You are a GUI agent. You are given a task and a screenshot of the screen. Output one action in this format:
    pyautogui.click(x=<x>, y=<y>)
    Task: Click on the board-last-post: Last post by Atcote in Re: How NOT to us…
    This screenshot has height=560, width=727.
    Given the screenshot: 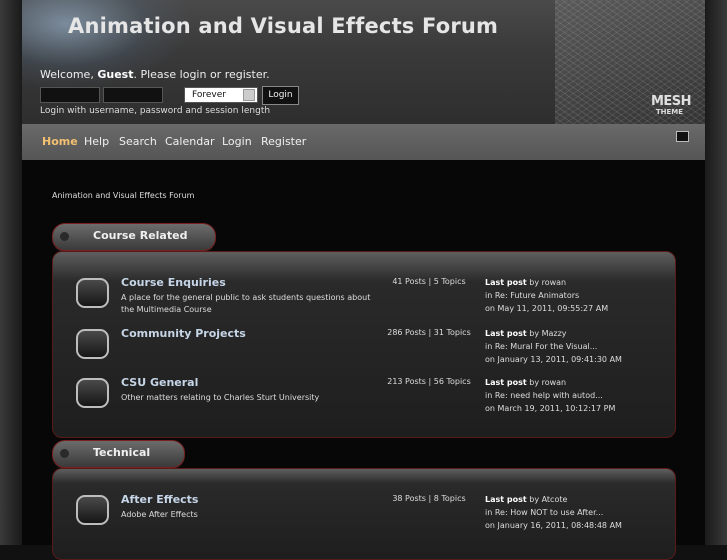 What is the action you would take?
    pyautogui.click(x=553, y=512)
    